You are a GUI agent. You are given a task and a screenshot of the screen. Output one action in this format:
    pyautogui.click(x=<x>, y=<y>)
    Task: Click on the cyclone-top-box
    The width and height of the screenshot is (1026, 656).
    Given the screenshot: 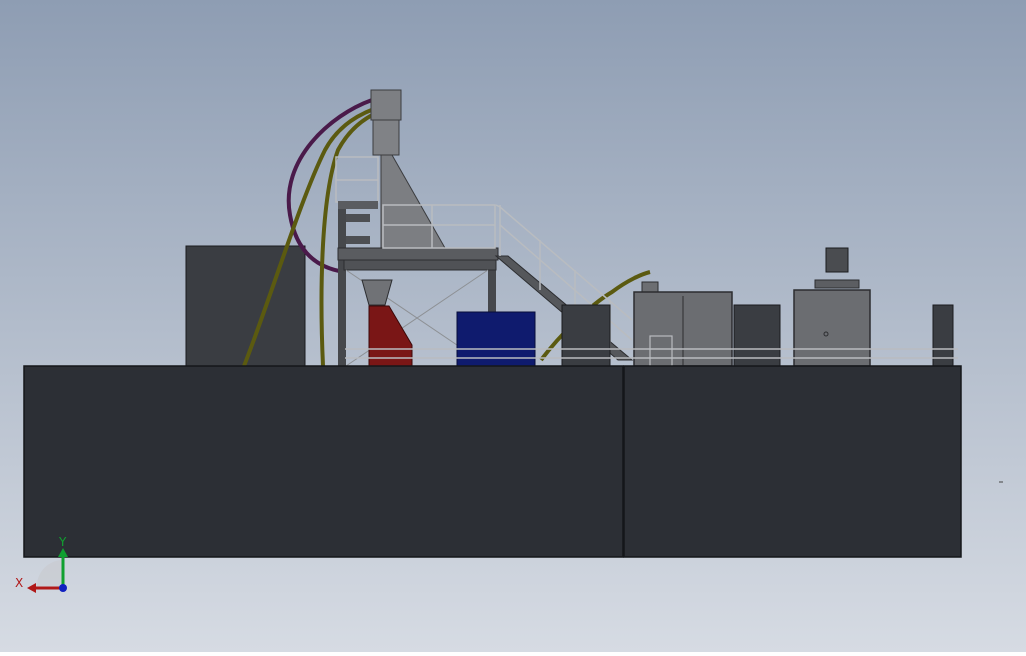 What is the action you would take?
    pyautogui.click(x=386, y=105)
    